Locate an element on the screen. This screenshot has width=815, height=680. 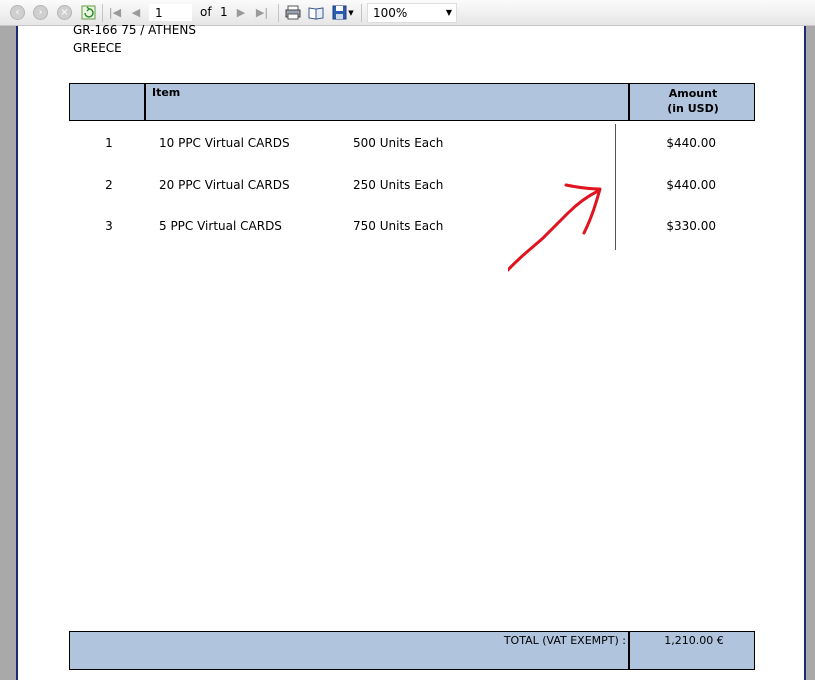
stop-icon: × is located at coordinates (64, 12).